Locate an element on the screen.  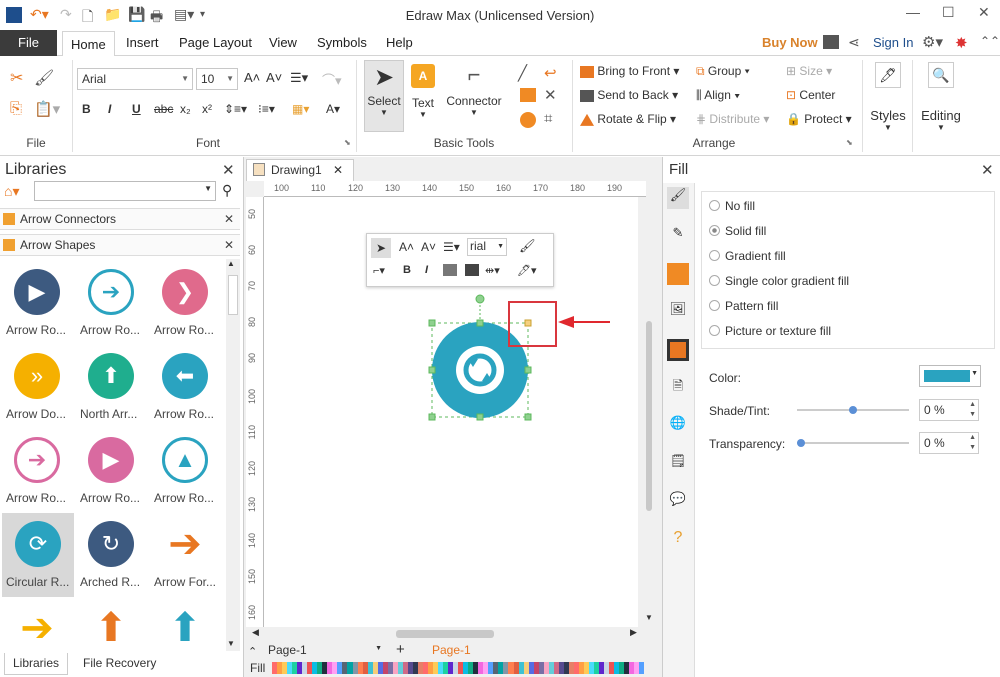
text-direction-icon: ⌒▾ is located at coordinates (332, 79).